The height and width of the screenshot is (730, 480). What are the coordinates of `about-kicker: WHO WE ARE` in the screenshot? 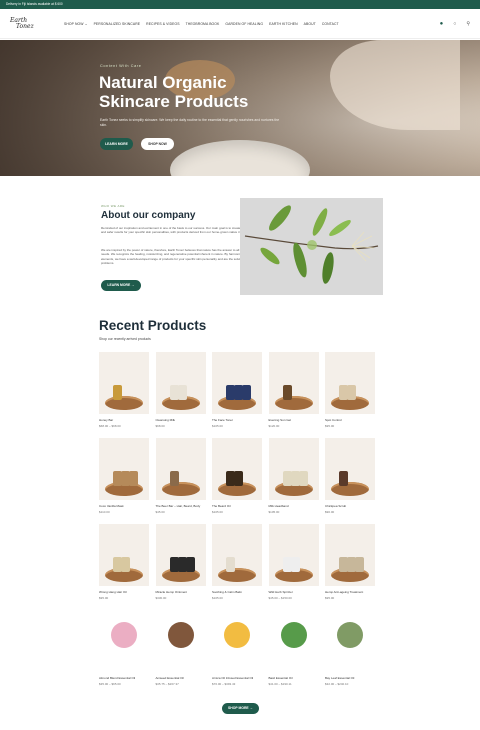 It's located at (113, 206).